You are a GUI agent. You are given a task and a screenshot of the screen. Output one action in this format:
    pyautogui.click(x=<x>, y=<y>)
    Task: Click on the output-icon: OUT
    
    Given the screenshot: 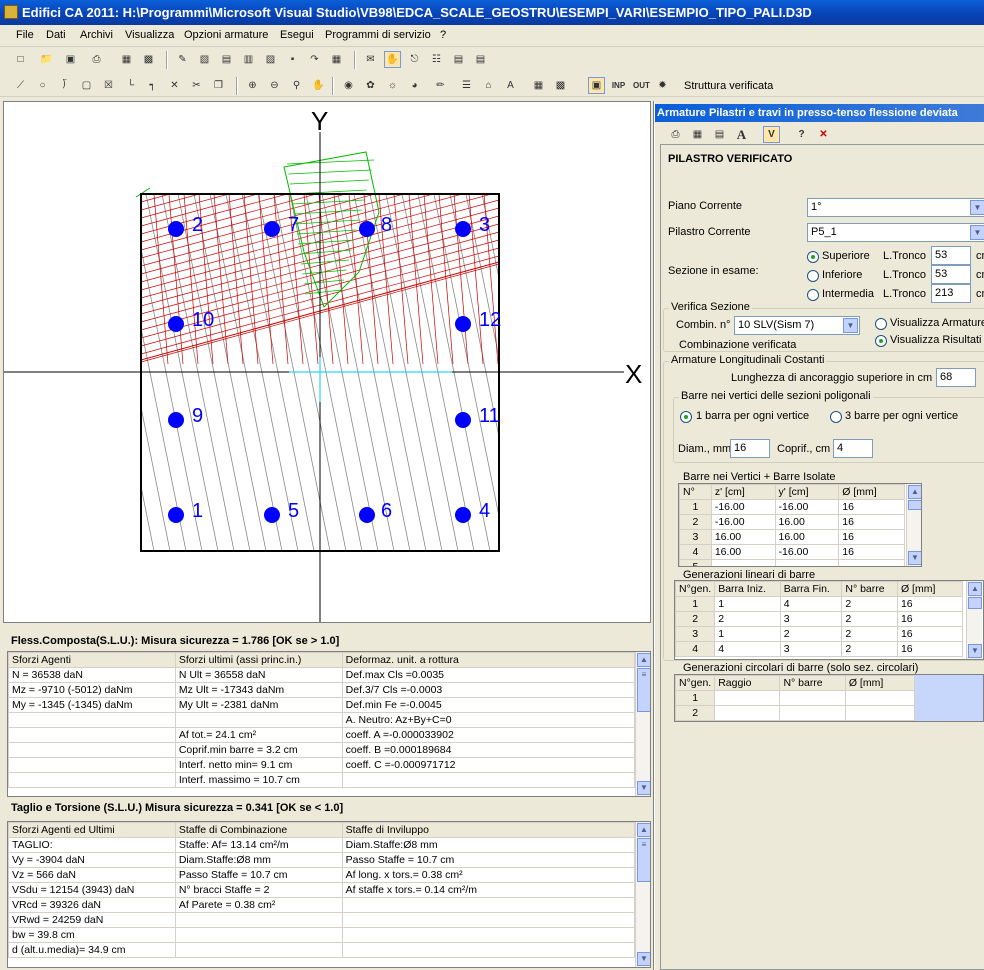 What is the action you would take?
    pyautogui.click(x=641, y=85)
    